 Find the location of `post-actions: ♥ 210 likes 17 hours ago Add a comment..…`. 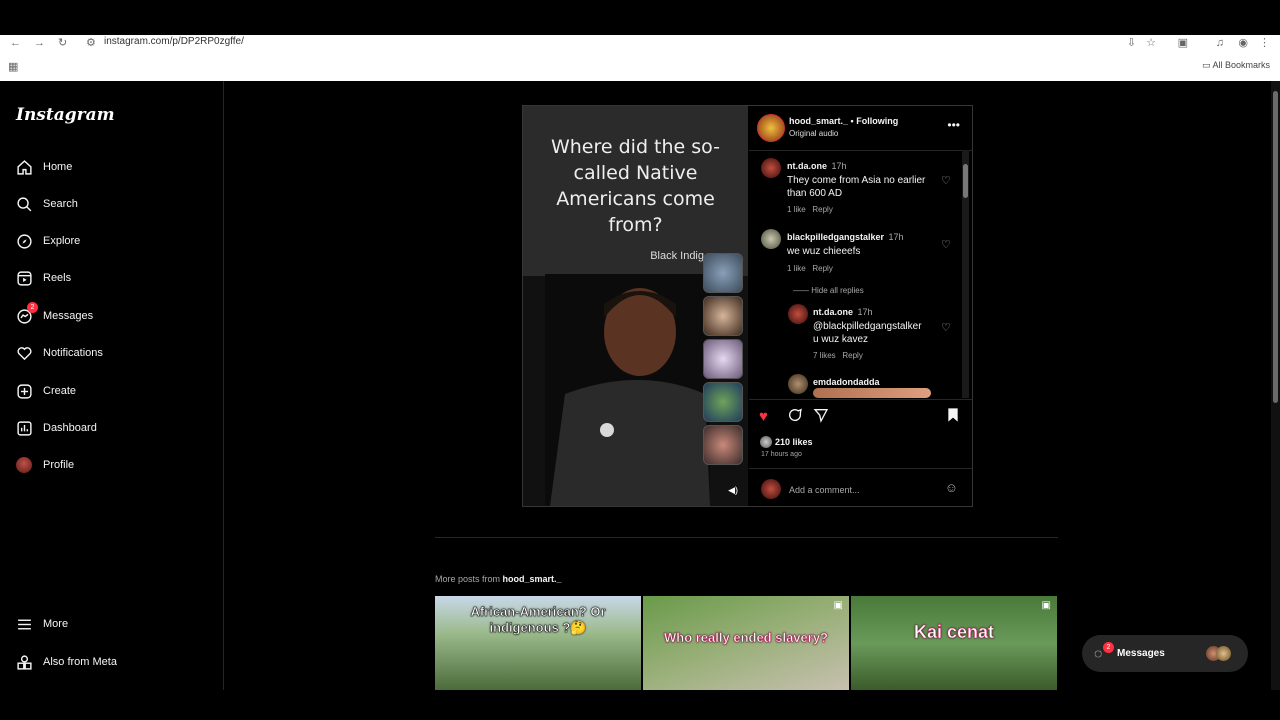

post-actions: ♥ 210 likes 17 hours ago Add a comment..… is located at coordinates (860, 453).